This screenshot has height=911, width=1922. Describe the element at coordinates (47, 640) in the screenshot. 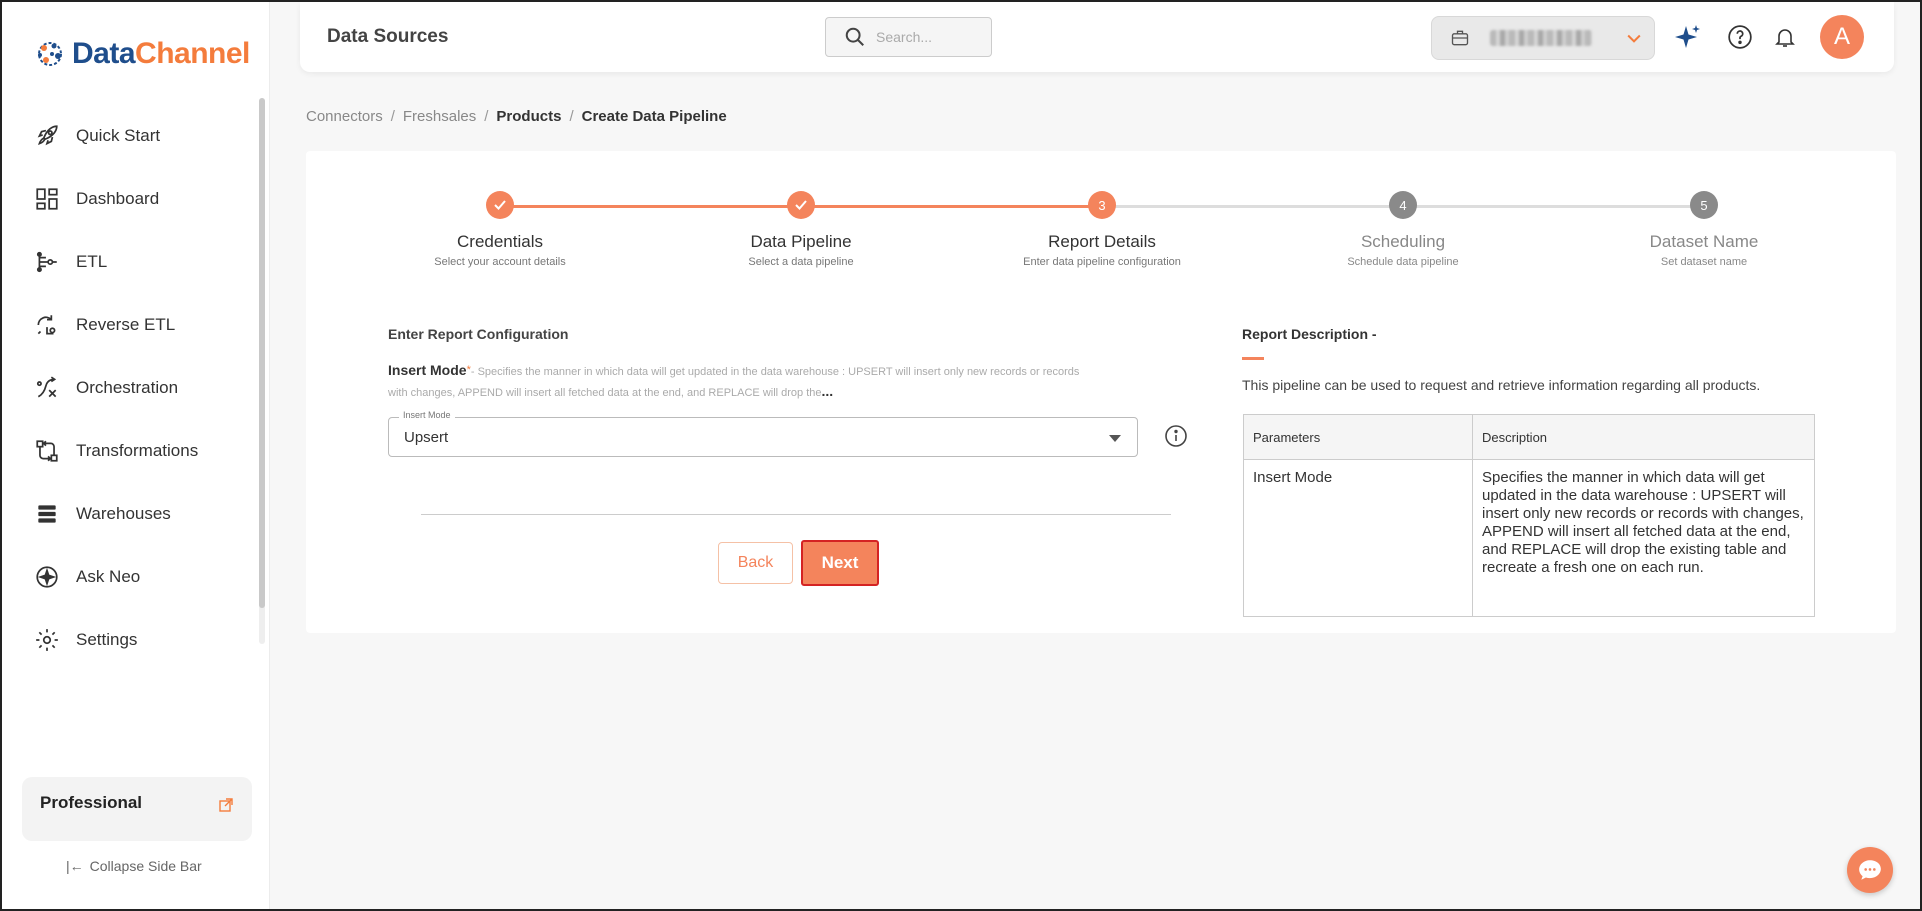

I see `gear-icon` at that location.